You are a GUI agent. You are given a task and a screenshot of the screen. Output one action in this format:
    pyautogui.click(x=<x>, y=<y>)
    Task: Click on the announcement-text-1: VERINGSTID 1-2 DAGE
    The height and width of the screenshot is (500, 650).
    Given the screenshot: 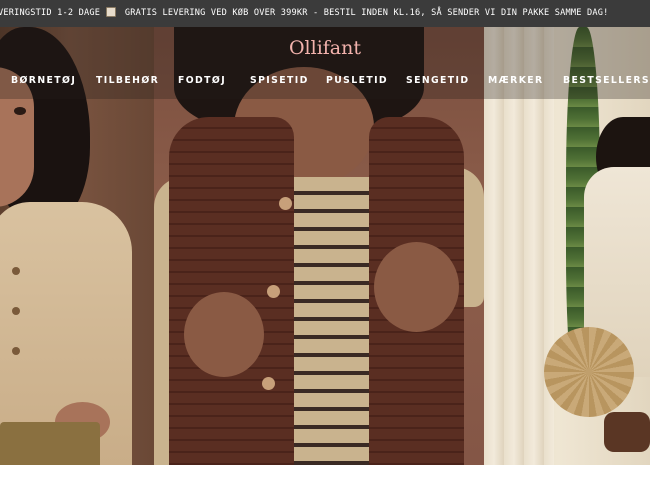 What is the action you would take?
    pyautogui.click(x=50, y=13)
    